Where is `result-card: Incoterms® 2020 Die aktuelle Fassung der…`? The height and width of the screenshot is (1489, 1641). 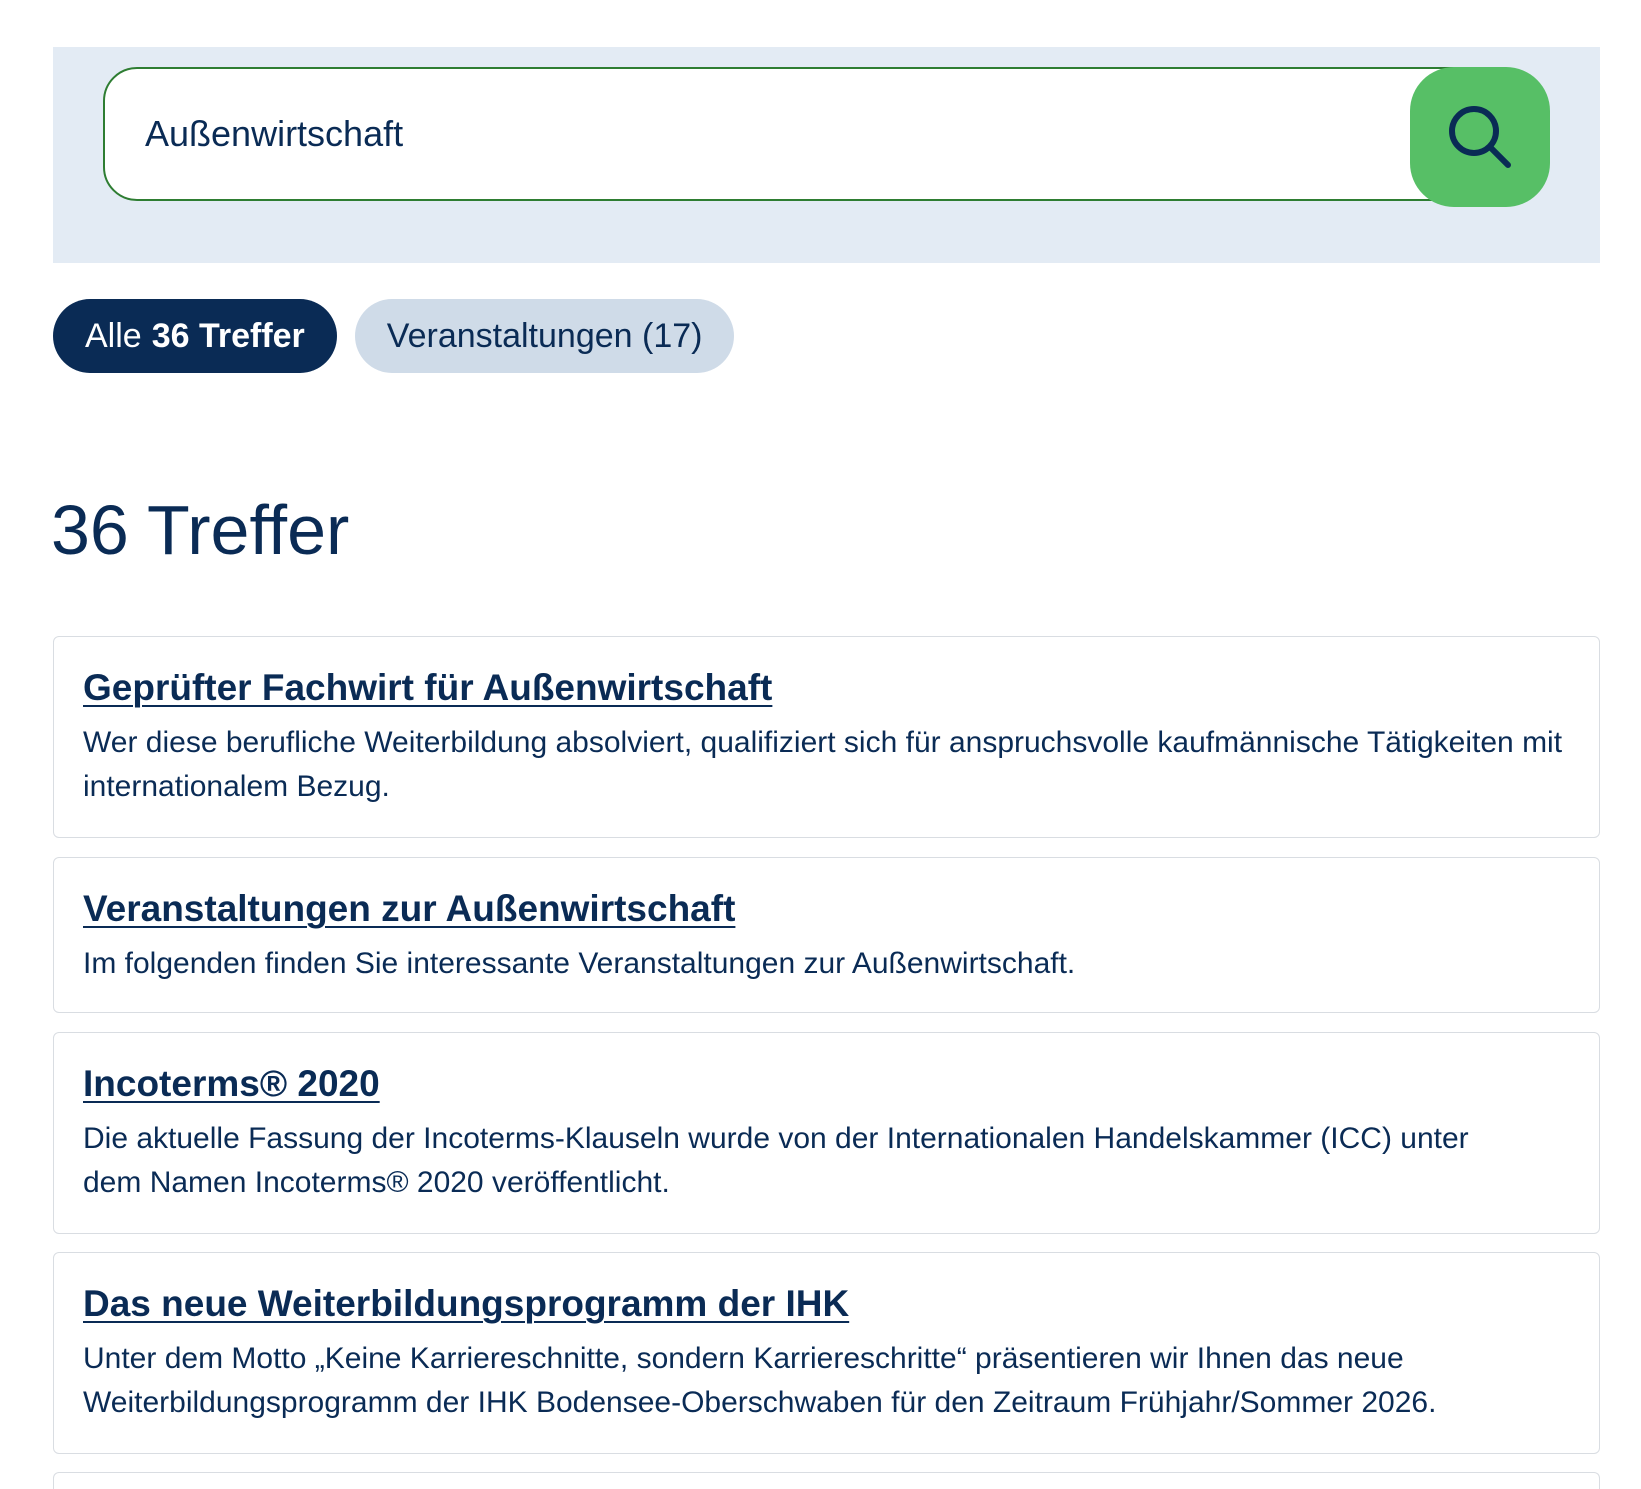 result-card: Incoterms® 2020 Die aktuelle Fassung der… is located at coordinates (826, 1133).